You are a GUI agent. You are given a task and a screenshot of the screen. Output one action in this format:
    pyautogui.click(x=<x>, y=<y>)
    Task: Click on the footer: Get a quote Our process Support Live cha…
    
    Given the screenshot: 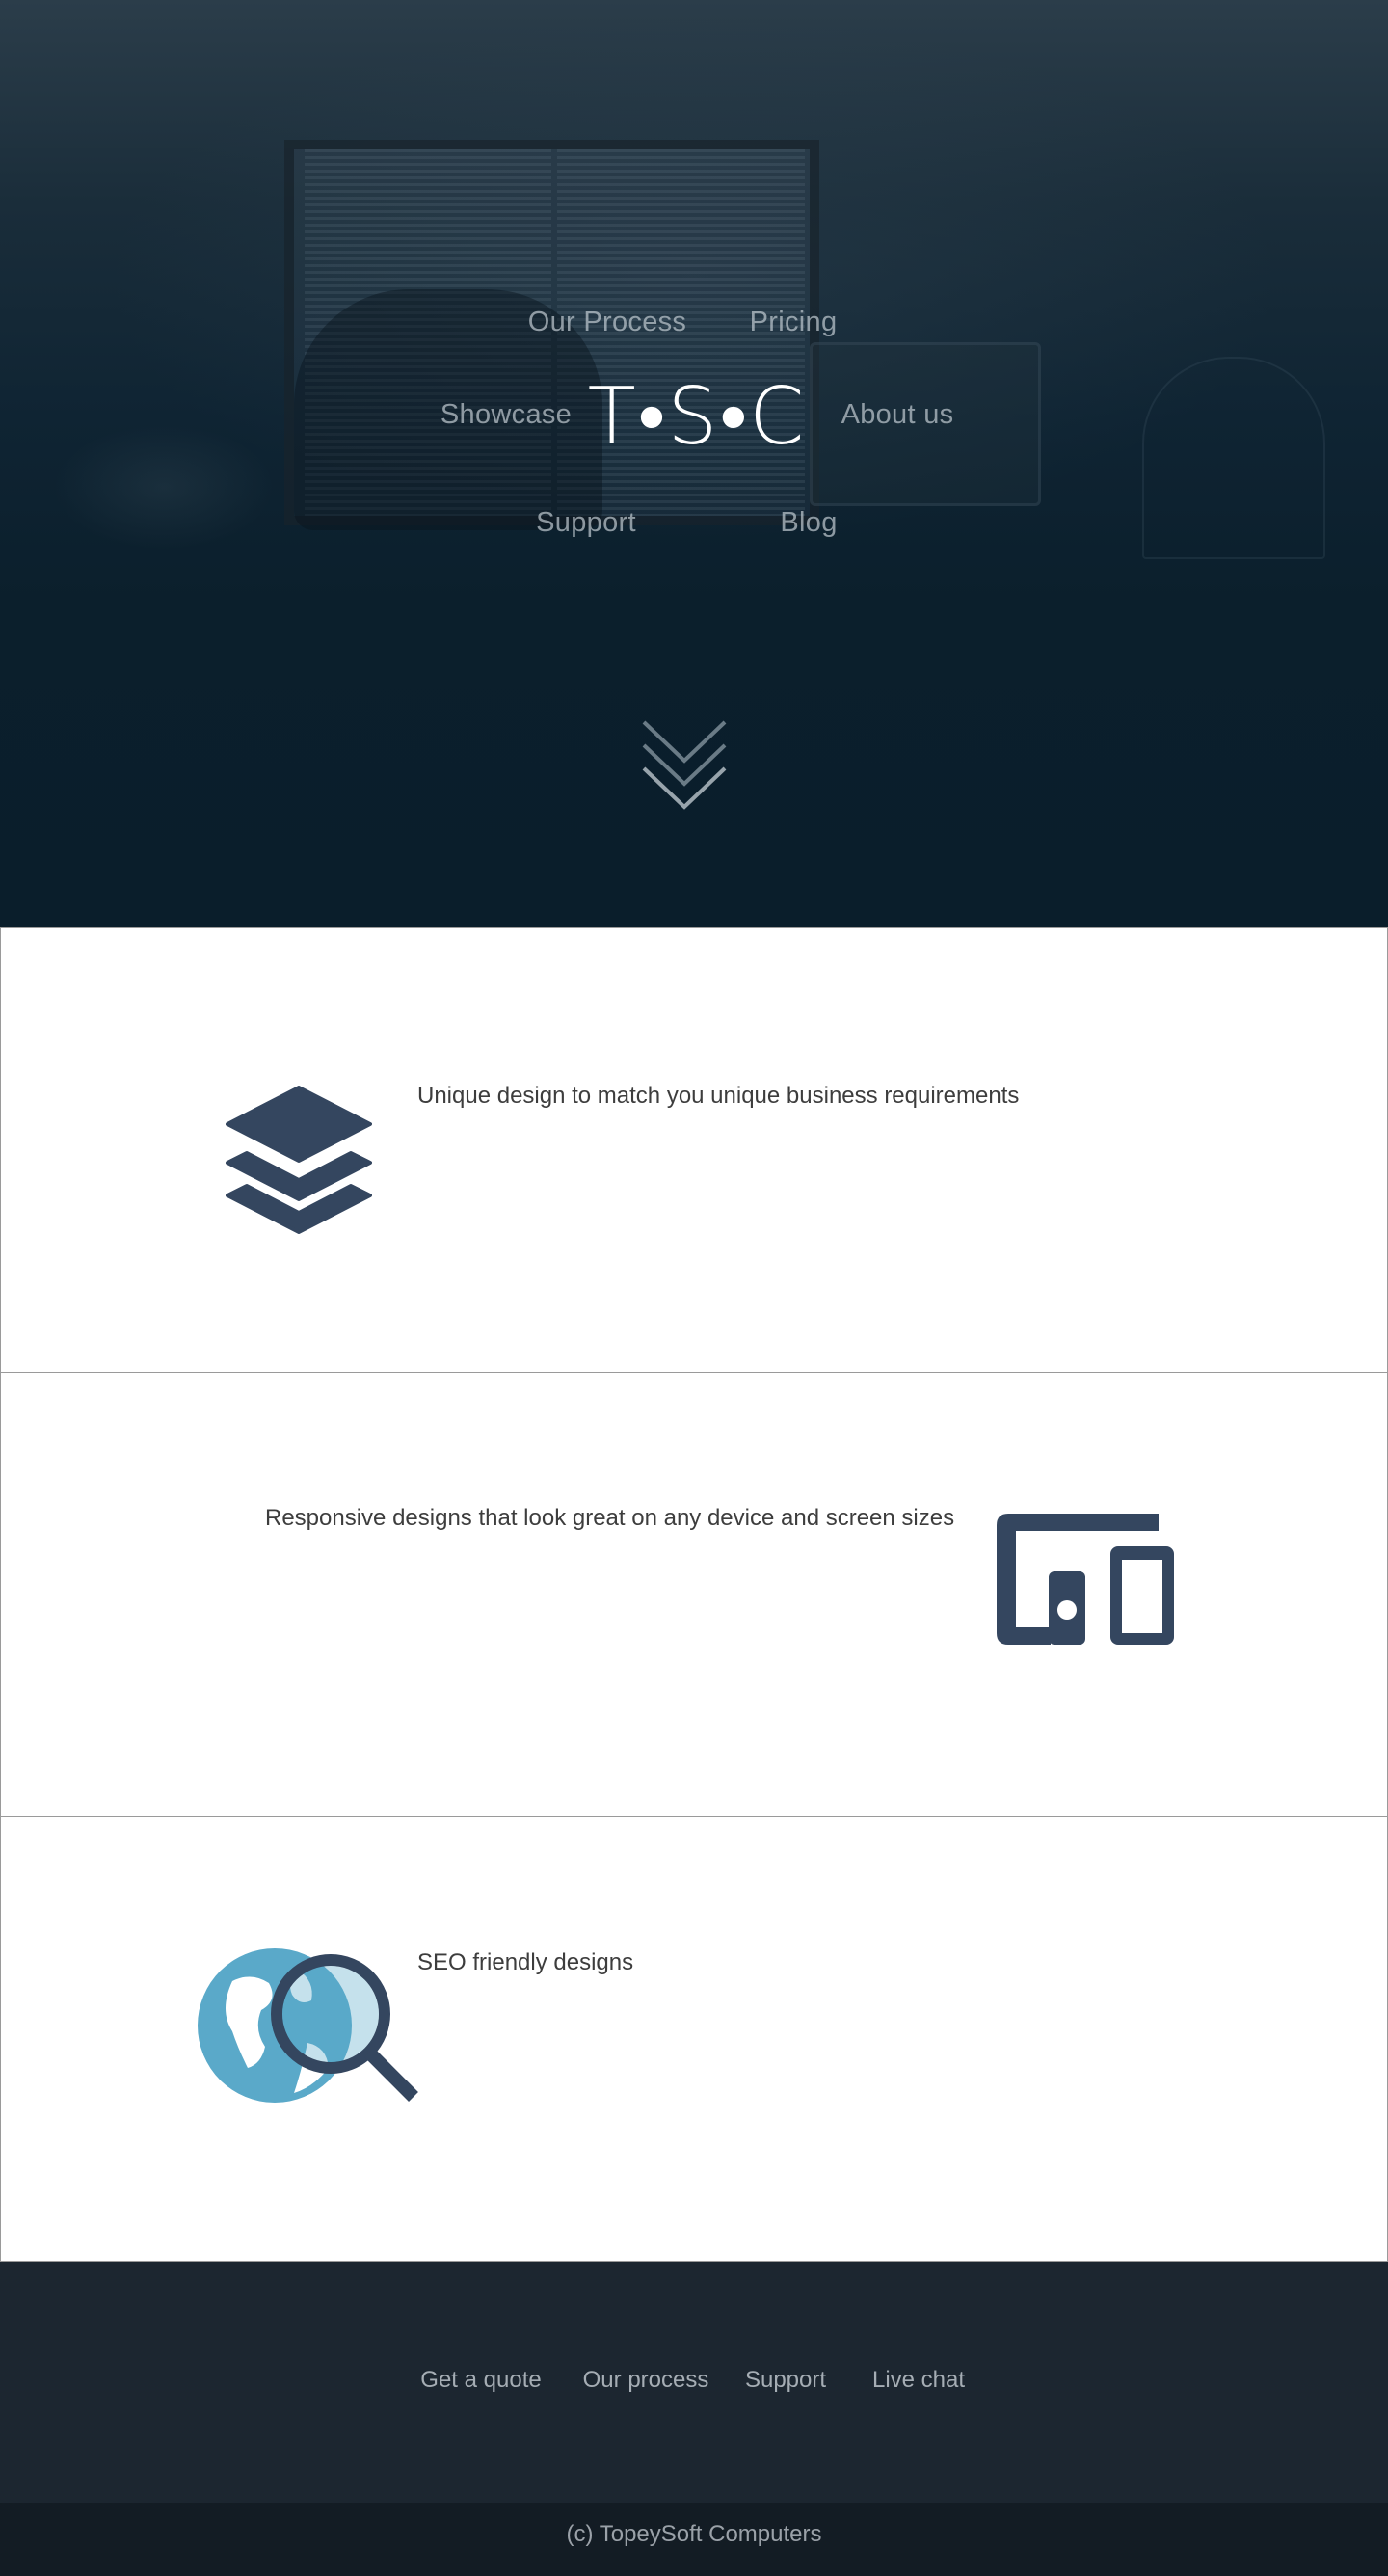 What is the action you would take?
    pyautogui.click(x=694, y=2382)
    